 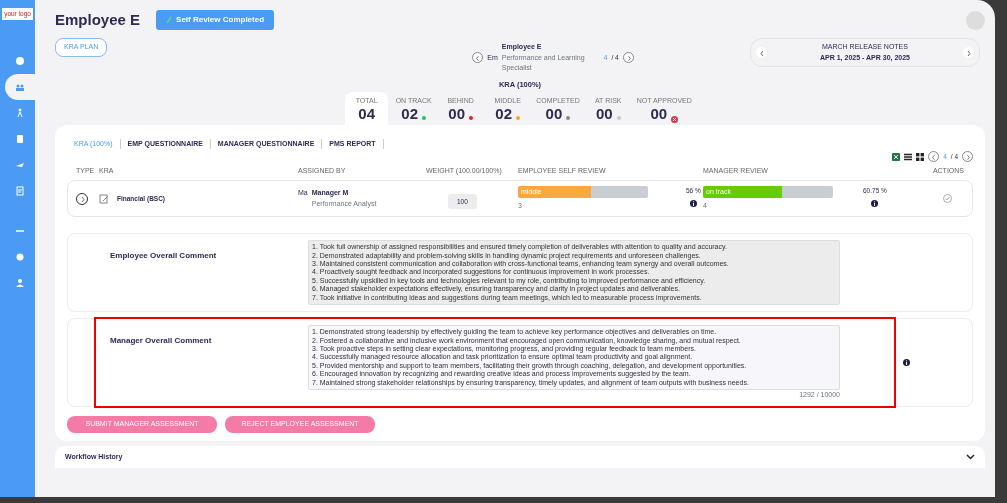 I want to click on pen-icon, so click(x=169, y=20).